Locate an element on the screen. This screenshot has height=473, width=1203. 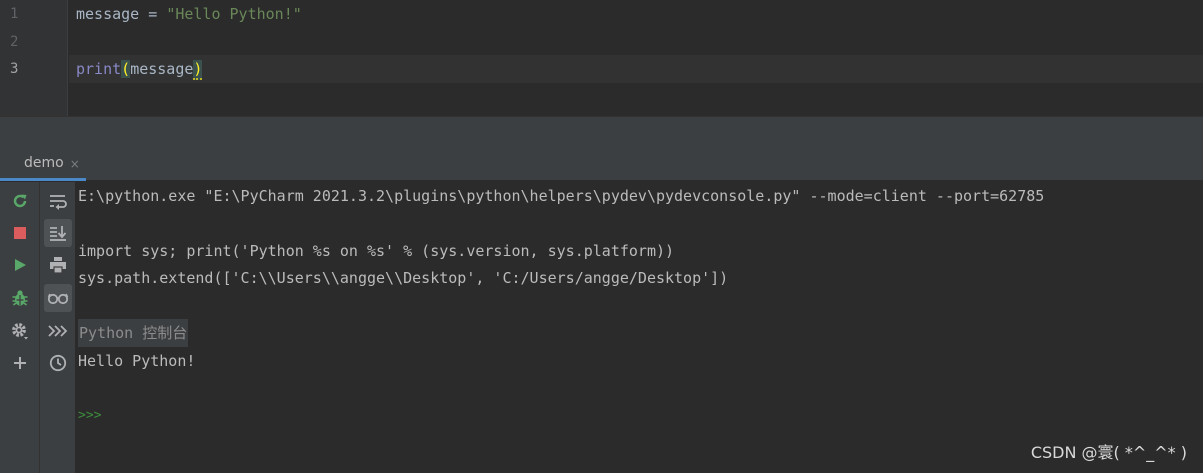
paren-close: ) is located at coordinates (198, 70).